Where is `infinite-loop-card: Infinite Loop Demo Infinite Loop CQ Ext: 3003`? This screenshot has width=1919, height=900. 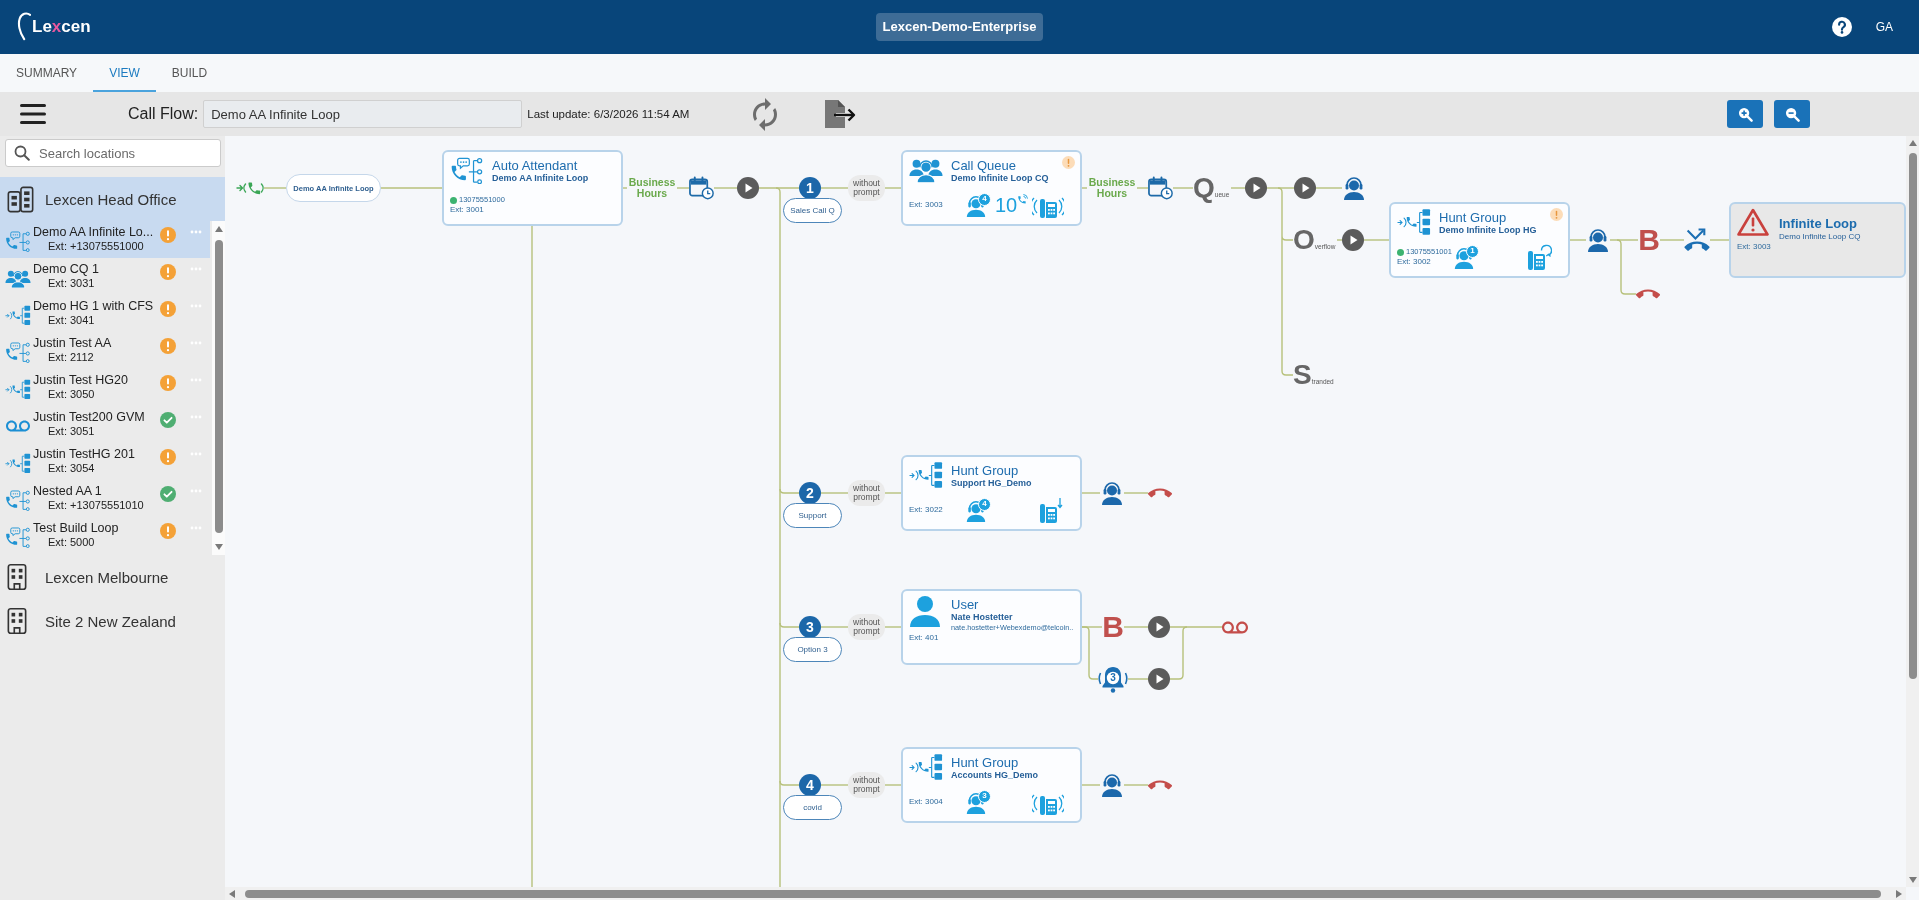
infinite-loop-card: Infinite Loop Demo Infinite Loop CQ Ext: 3003 is located at coordinates (1817, 240).